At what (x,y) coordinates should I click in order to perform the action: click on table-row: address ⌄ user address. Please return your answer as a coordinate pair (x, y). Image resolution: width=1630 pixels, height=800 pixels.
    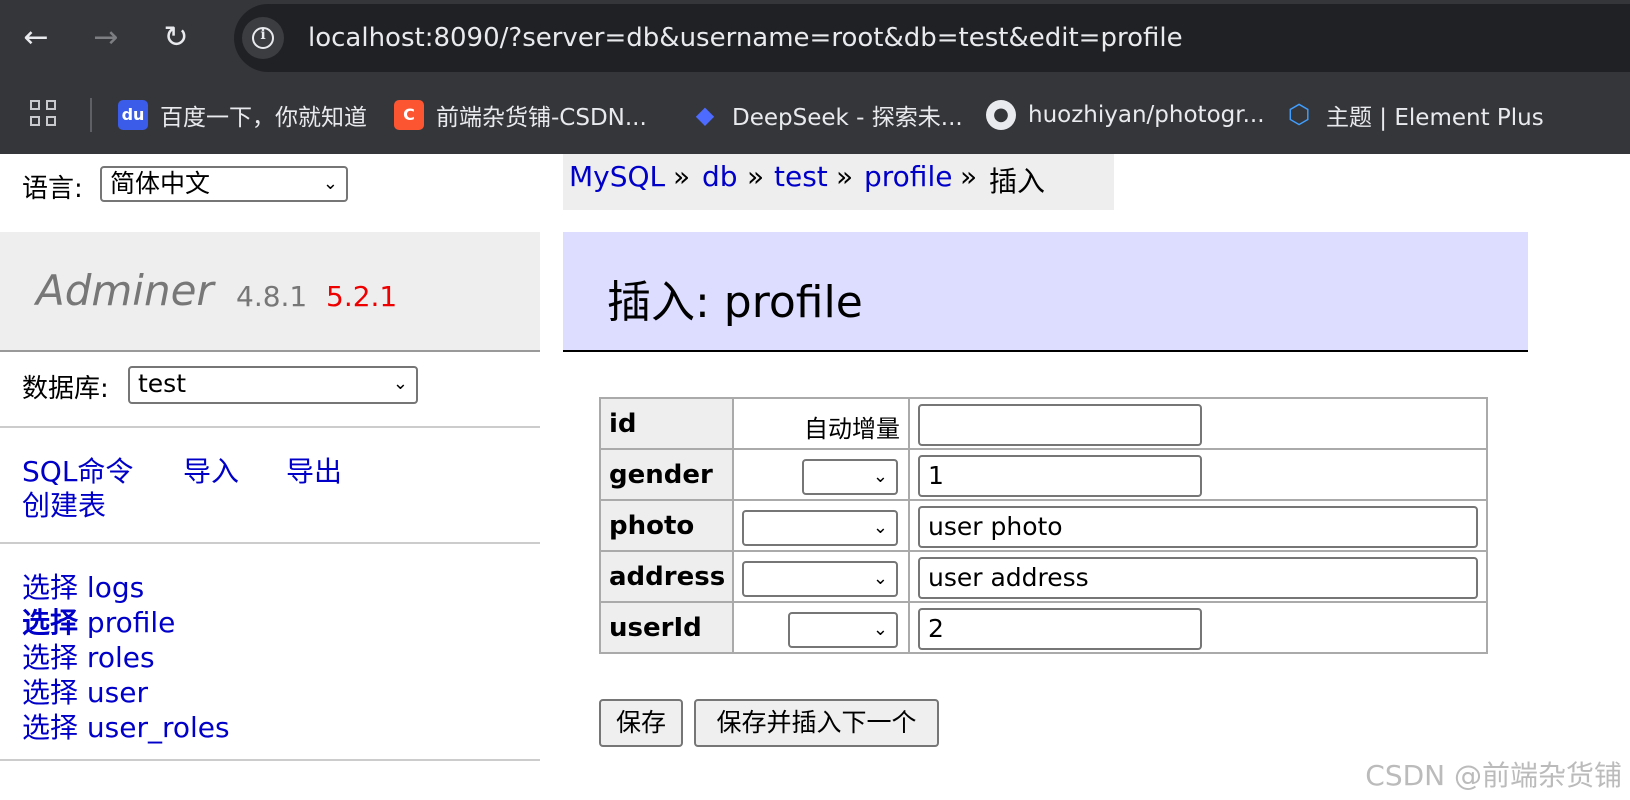
    Looking at the image, I should click on (1043, 576).